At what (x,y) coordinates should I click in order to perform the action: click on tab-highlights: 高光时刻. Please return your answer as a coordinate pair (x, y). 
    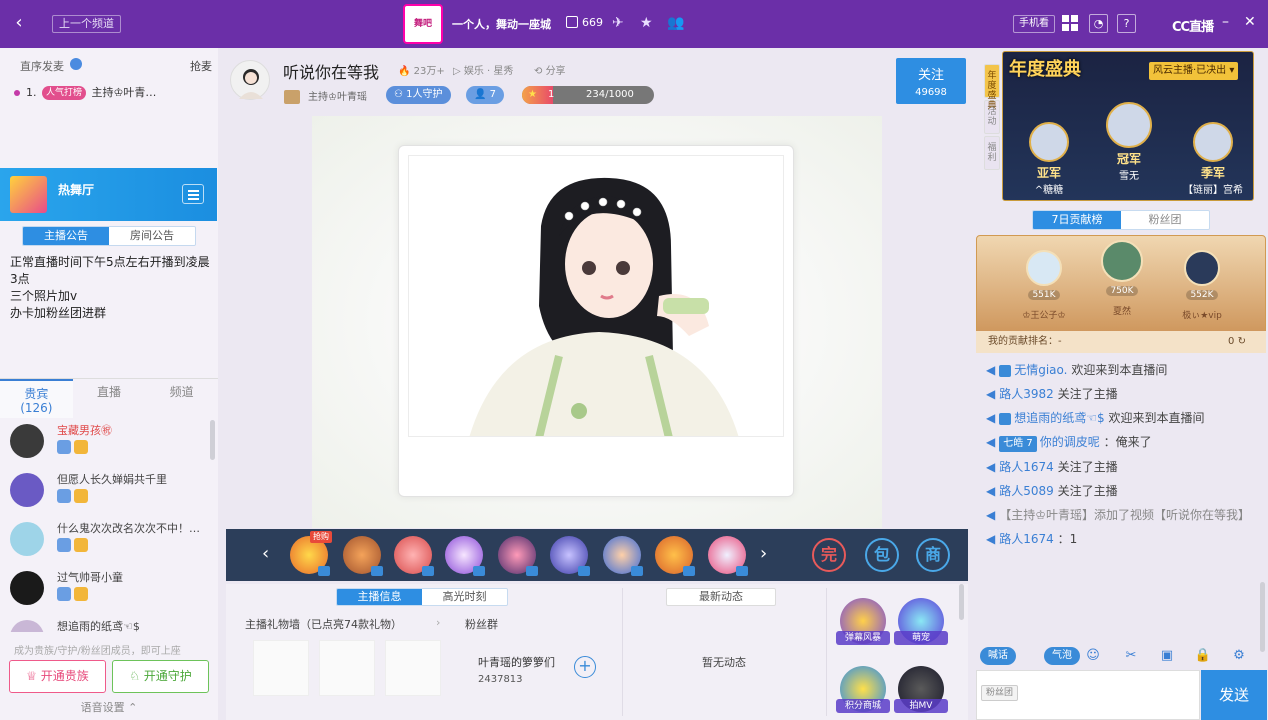
    Looking at the image, I should click on (464, 597).